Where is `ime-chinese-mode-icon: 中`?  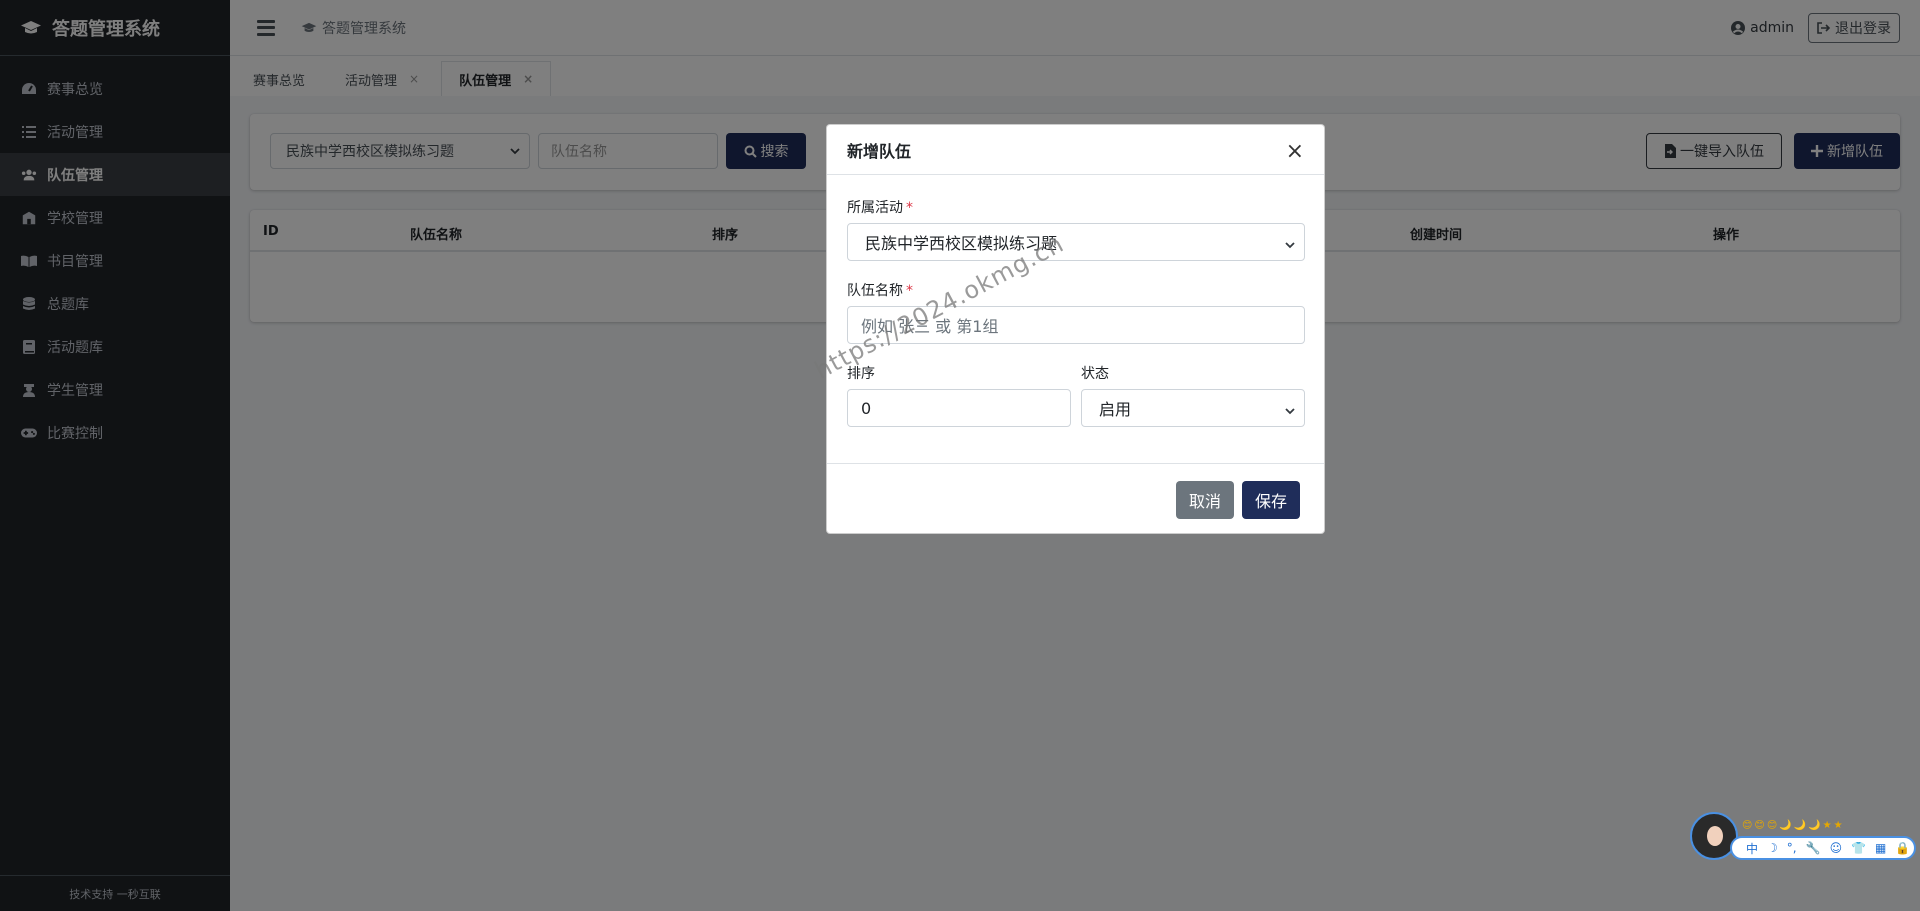 ime-chinese-mode-icon: 中 is located at coordinates (1752, 848).